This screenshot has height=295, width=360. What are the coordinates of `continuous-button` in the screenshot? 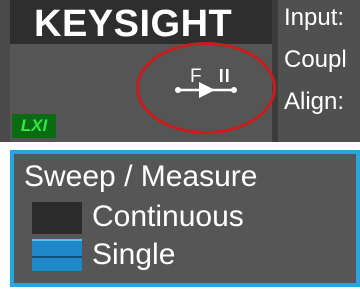 It's located at (57, 218).